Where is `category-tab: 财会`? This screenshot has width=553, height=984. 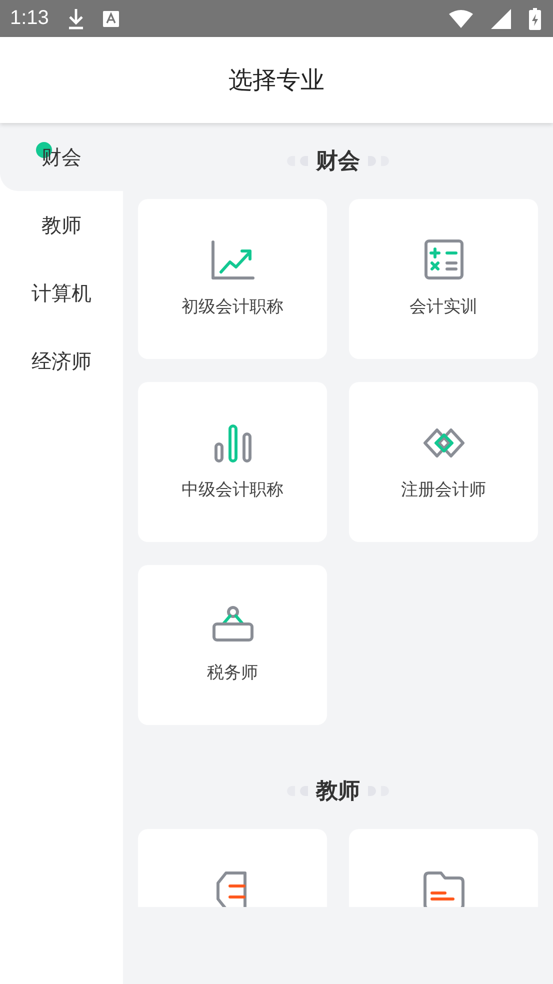
category-tab: 财会 is located at coordinates (61, 157).